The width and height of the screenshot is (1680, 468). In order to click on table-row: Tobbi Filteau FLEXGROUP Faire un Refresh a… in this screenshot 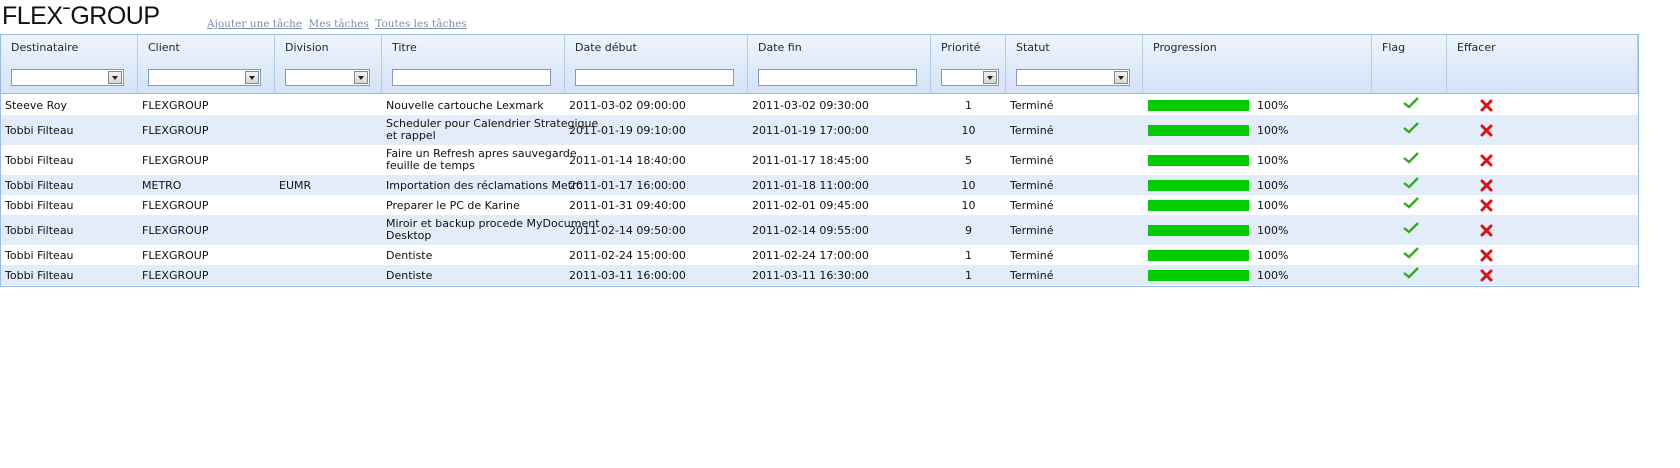, I will do `click(819, 160)`.